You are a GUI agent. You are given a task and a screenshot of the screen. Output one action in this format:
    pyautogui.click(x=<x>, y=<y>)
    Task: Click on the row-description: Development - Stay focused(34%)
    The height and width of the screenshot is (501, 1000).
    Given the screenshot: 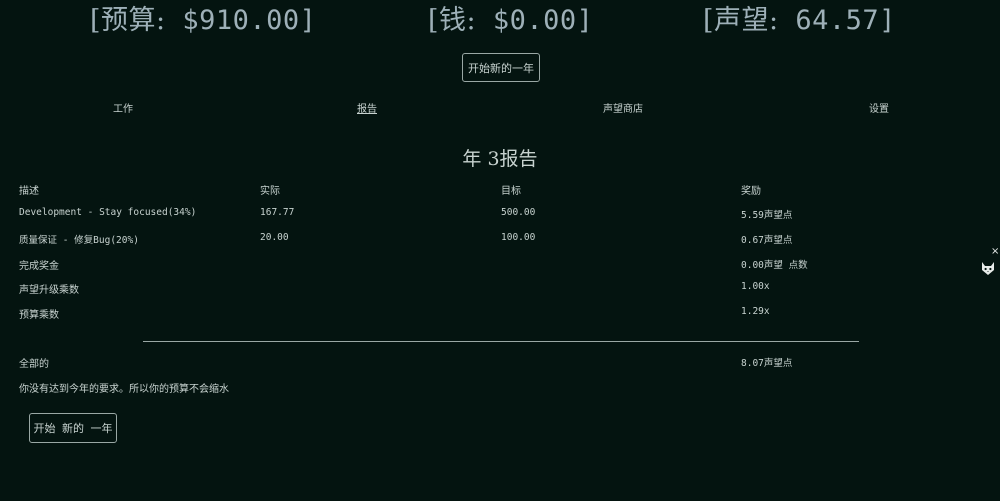 What is the action you would take?
    pyautogui.click(x=108, y=212)
    